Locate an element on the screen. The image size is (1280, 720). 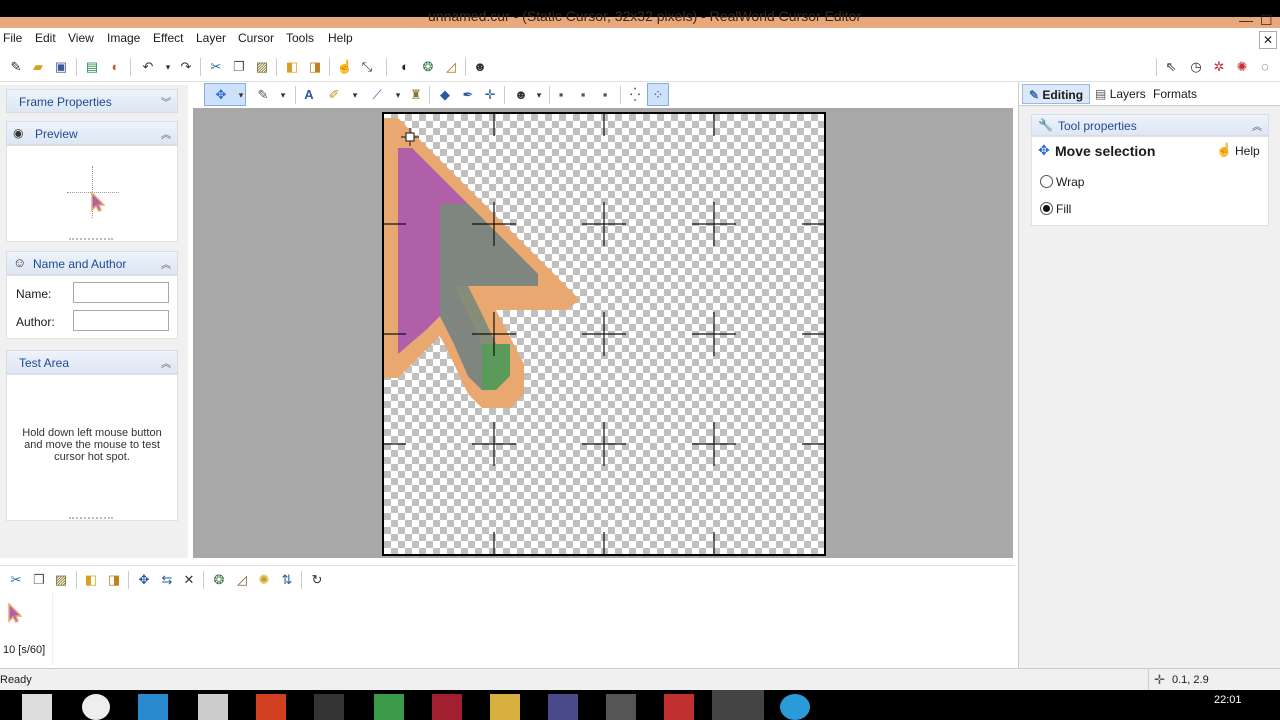
duplicate-frame-icon: ◨ is located at coordinates (114, 580).